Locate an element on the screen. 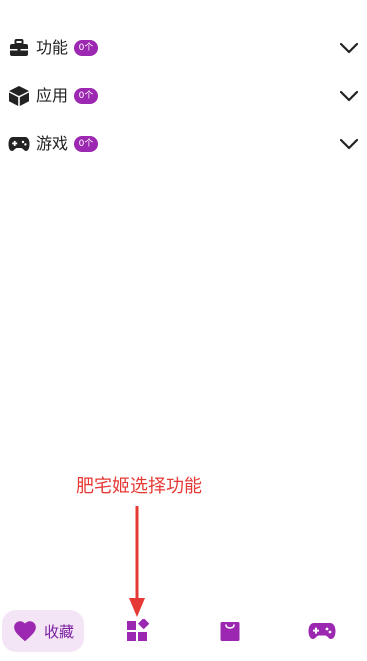  shopping-bag-icon is located at coordinates (230, 631).